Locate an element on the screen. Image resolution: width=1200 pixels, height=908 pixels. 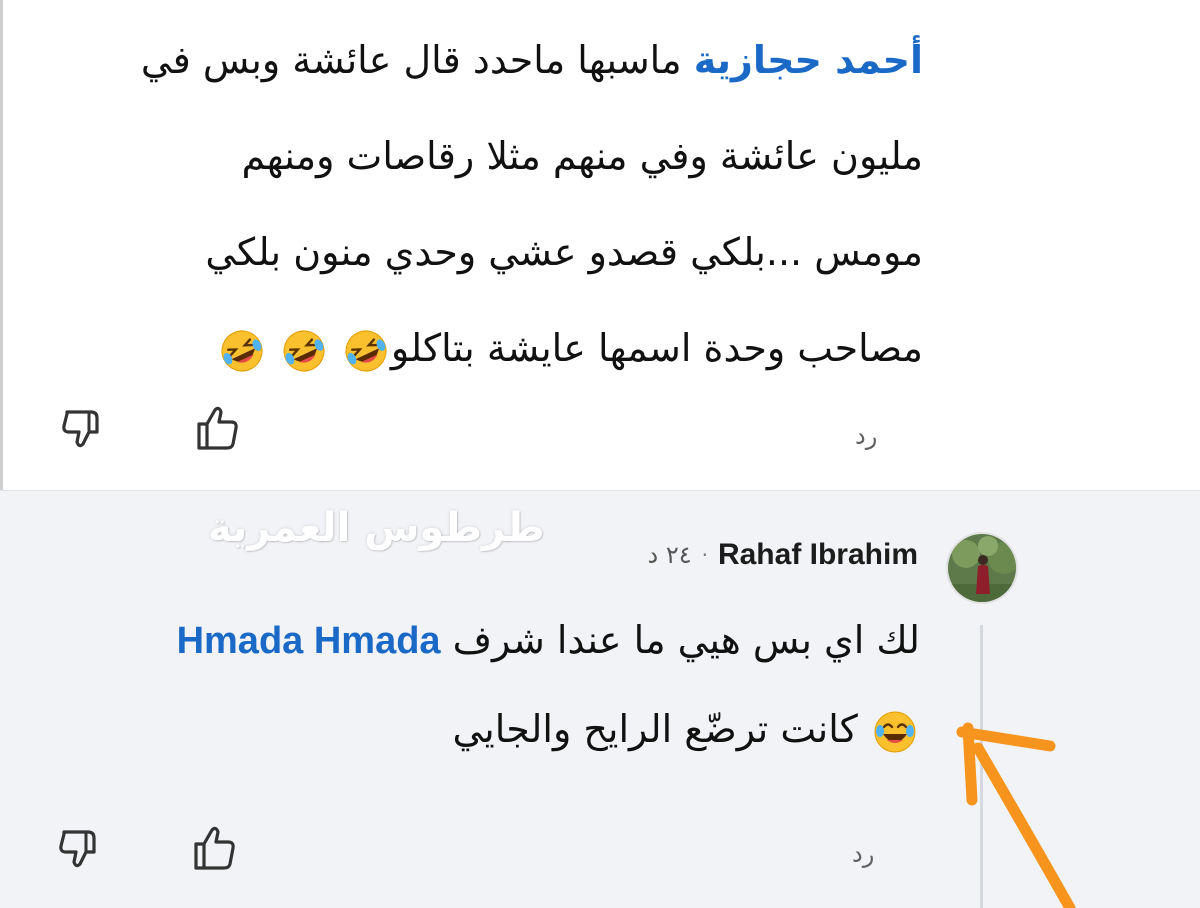
watermark: طرطوس العمرية is located at coordinates (376, 528).